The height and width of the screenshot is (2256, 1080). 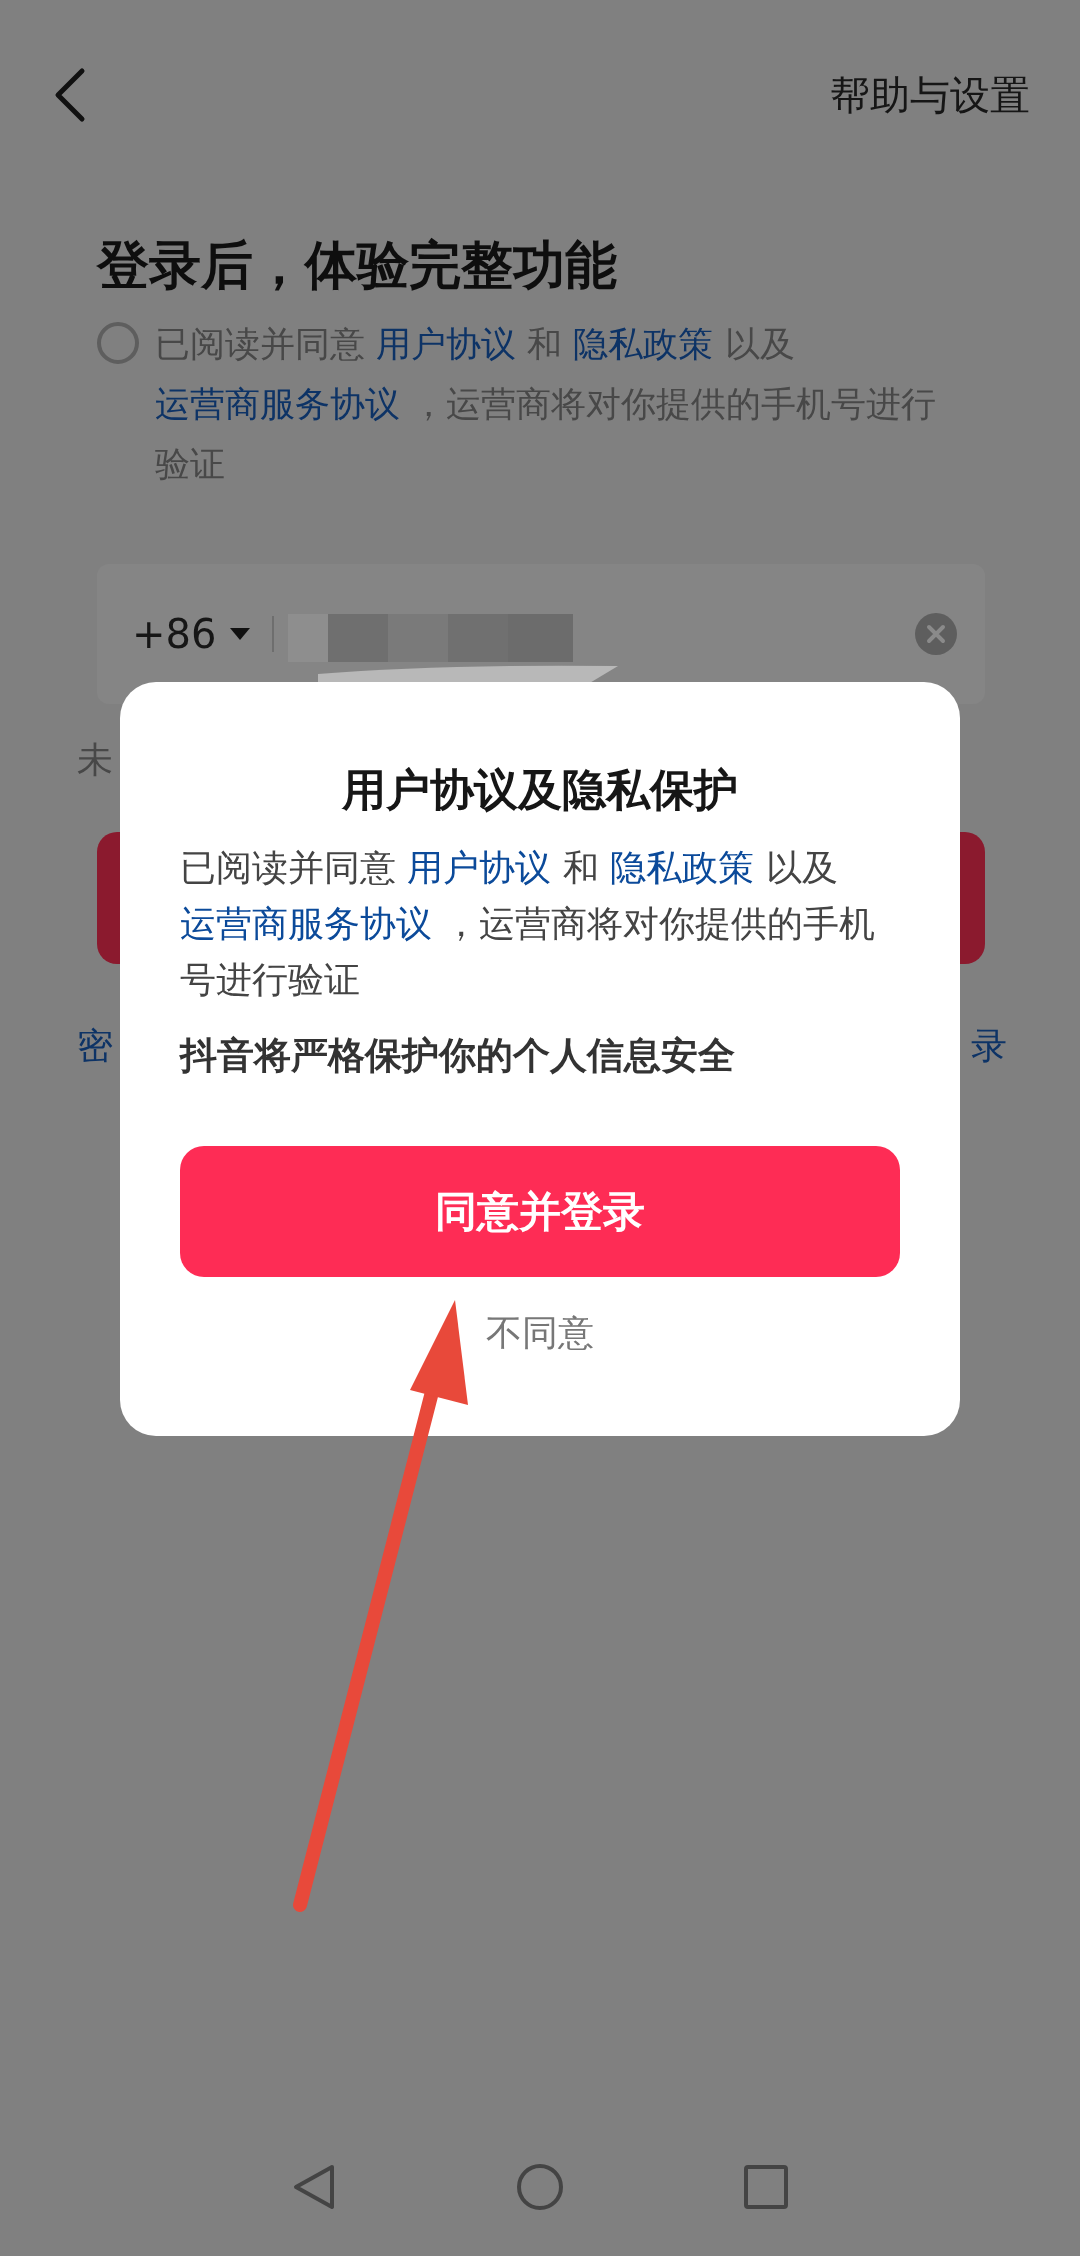 What do you see at coordinates (314, 2187) in the screenshot?
I see `back-nav-icon` at bounding box center [314, 2187].